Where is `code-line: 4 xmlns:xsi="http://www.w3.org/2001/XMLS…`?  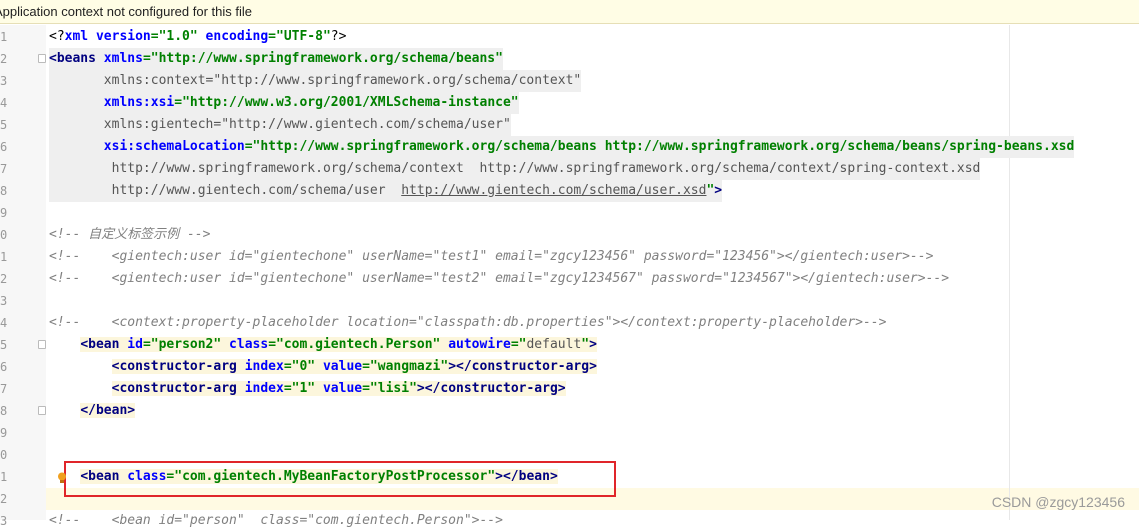 code-line: 4 xmlns:xsi="http://www.w3.org/2001/XMLS… is located at coordinates (569, 103).